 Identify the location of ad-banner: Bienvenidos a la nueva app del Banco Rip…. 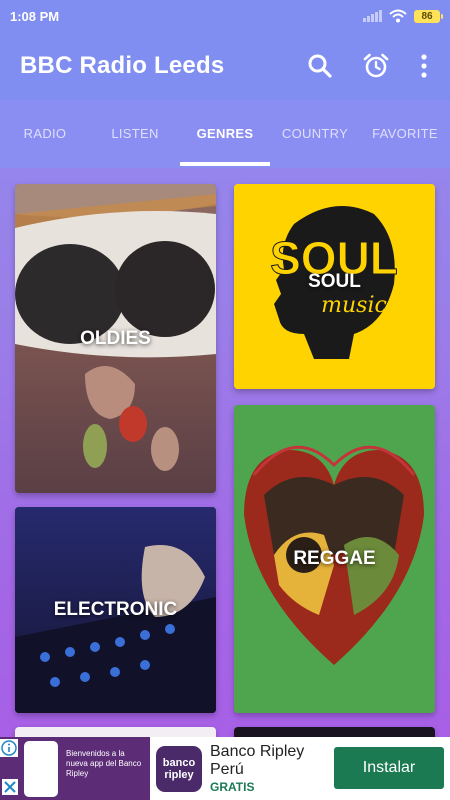
(225, 768).